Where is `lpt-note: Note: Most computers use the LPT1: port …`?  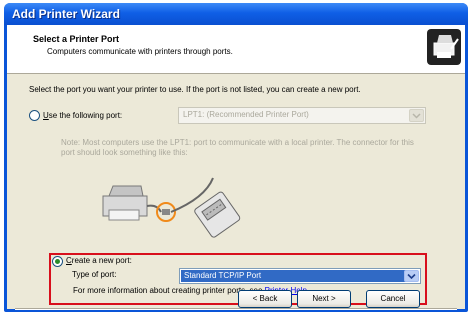
lpt-note: Note: Most computers use the LPT1: port … is located at coordinates (237, 147).